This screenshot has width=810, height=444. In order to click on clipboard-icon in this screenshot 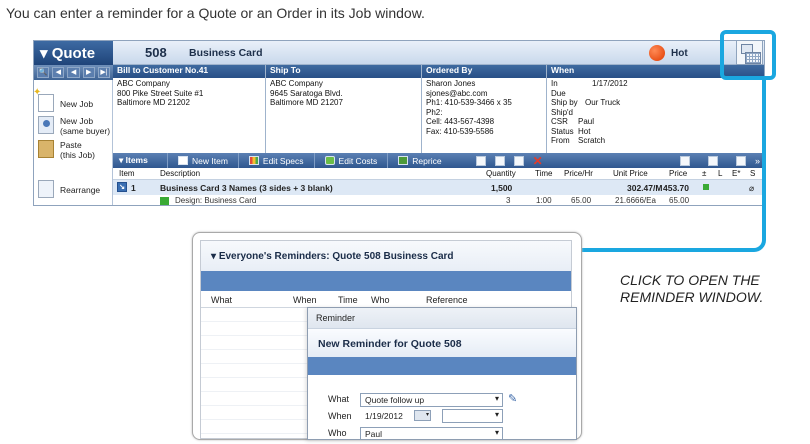, I will do `click(46, 149)`.